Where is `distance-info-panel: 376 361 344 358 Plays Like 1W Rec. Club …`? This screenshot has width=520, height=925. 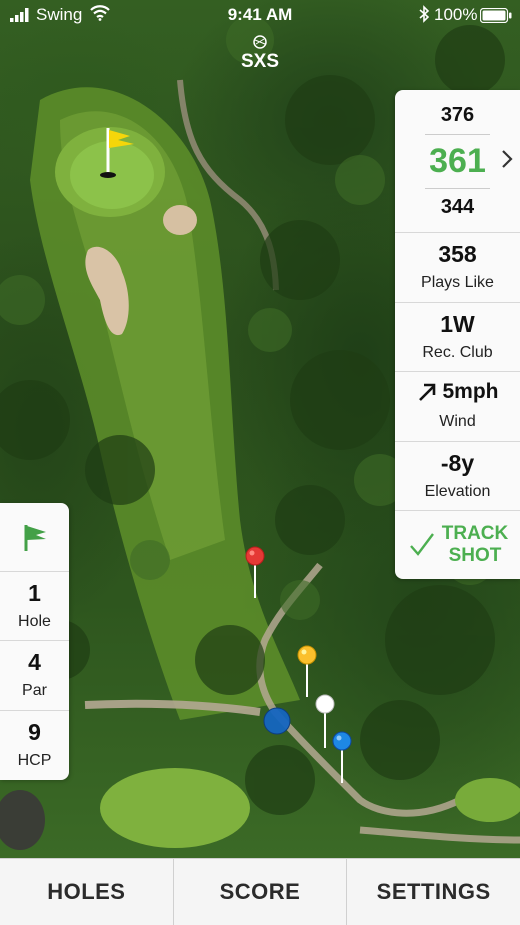 distance-info-panel: 376 361 344 358 Plays Like 1W Rec. Club … is located at coordinates (457, 334).